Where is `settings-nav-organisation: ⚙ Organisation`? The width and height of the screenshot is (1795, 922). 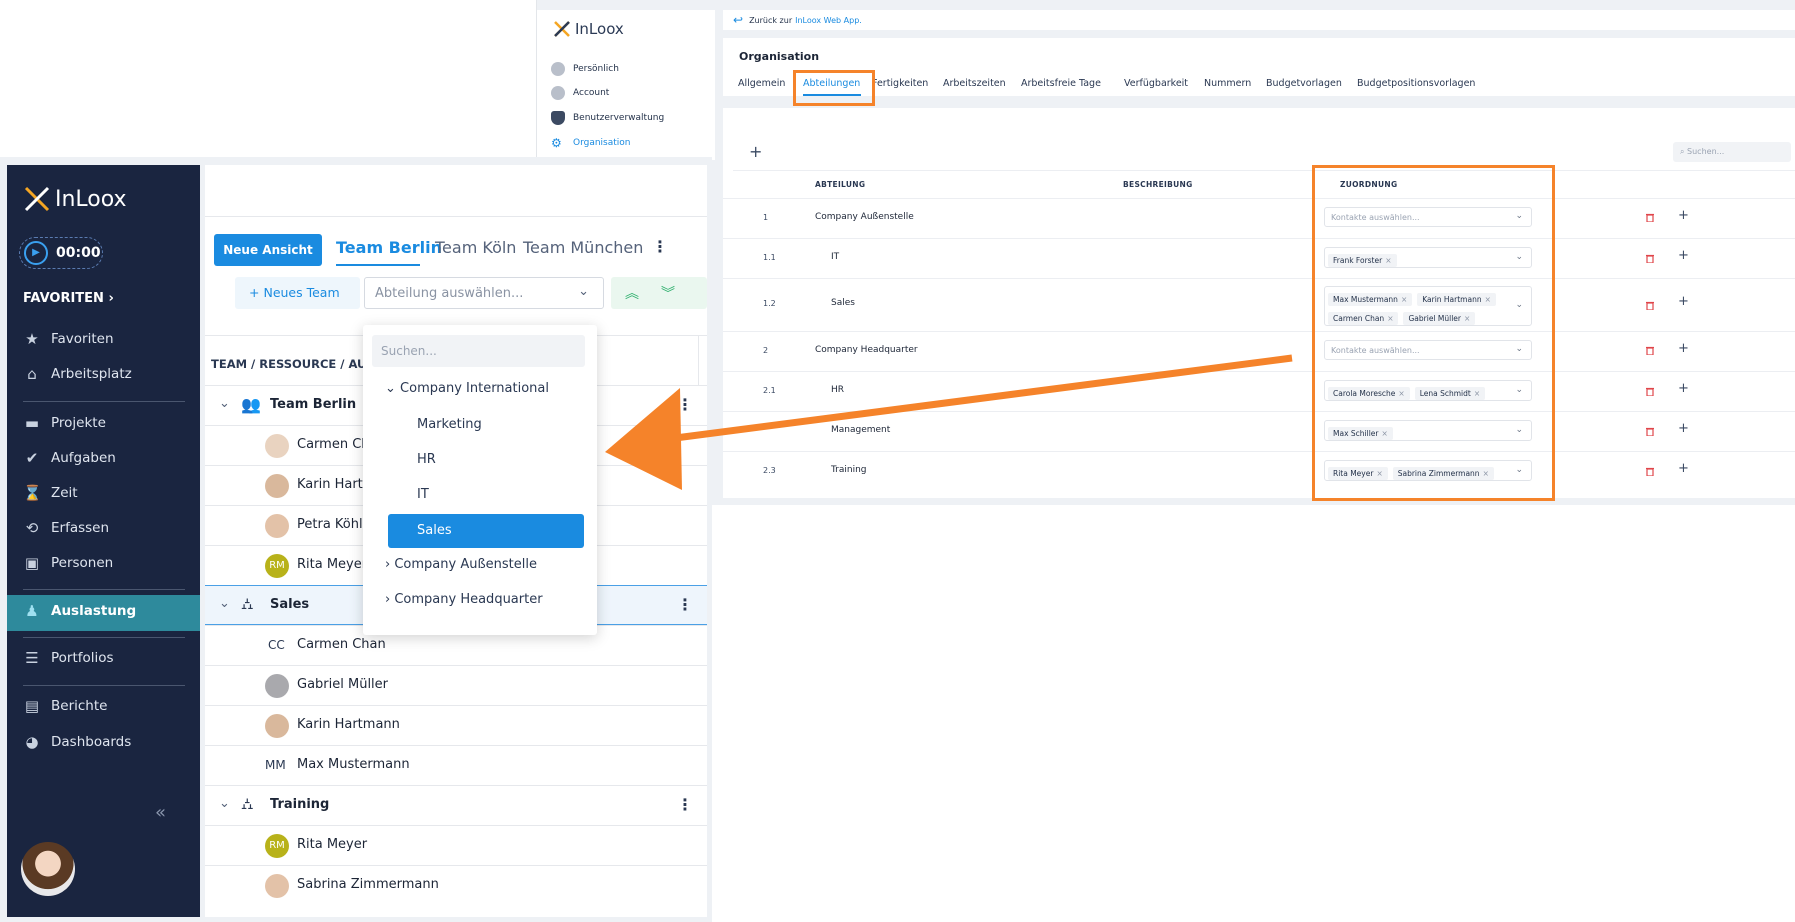 settings-nav-organisation: ⚙ Organisation is located at coordinates (591, 143).